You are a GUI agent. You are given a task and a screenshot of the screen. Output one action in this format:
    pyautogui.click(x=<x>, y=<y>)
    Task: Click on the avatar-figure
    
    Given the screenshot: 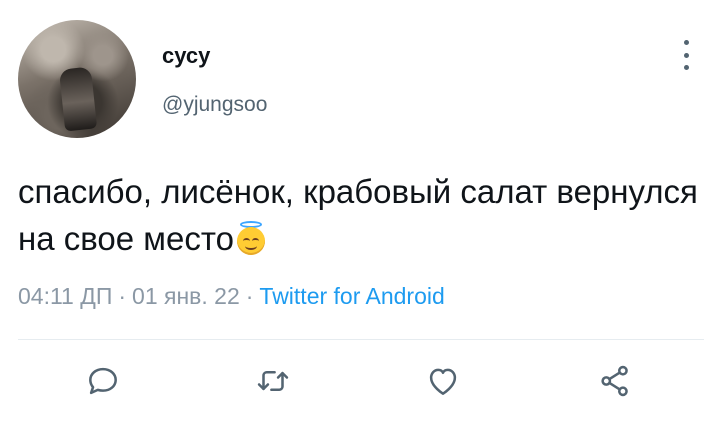 What is the action you would take?
    pyautogui.click(x=78, y=99)
    